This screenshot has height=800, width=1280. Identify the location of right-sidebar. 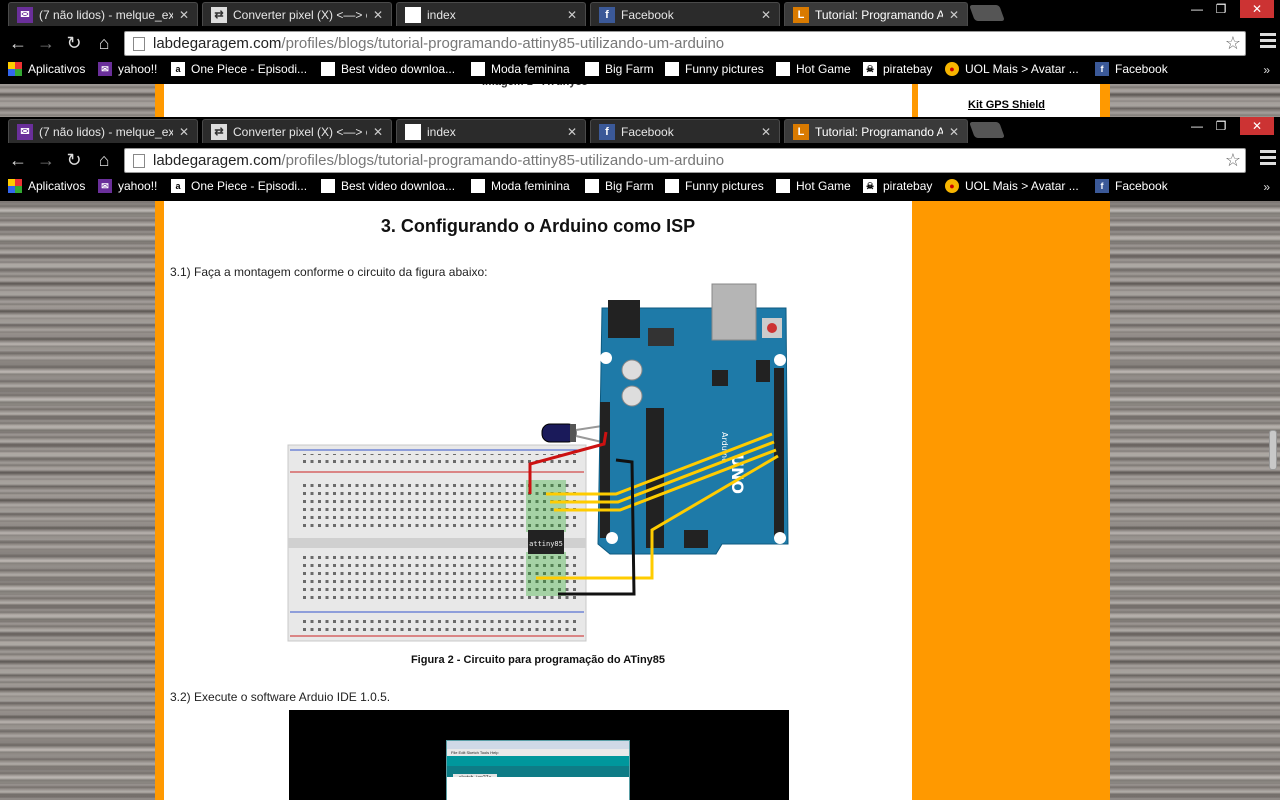
(1011, 500).